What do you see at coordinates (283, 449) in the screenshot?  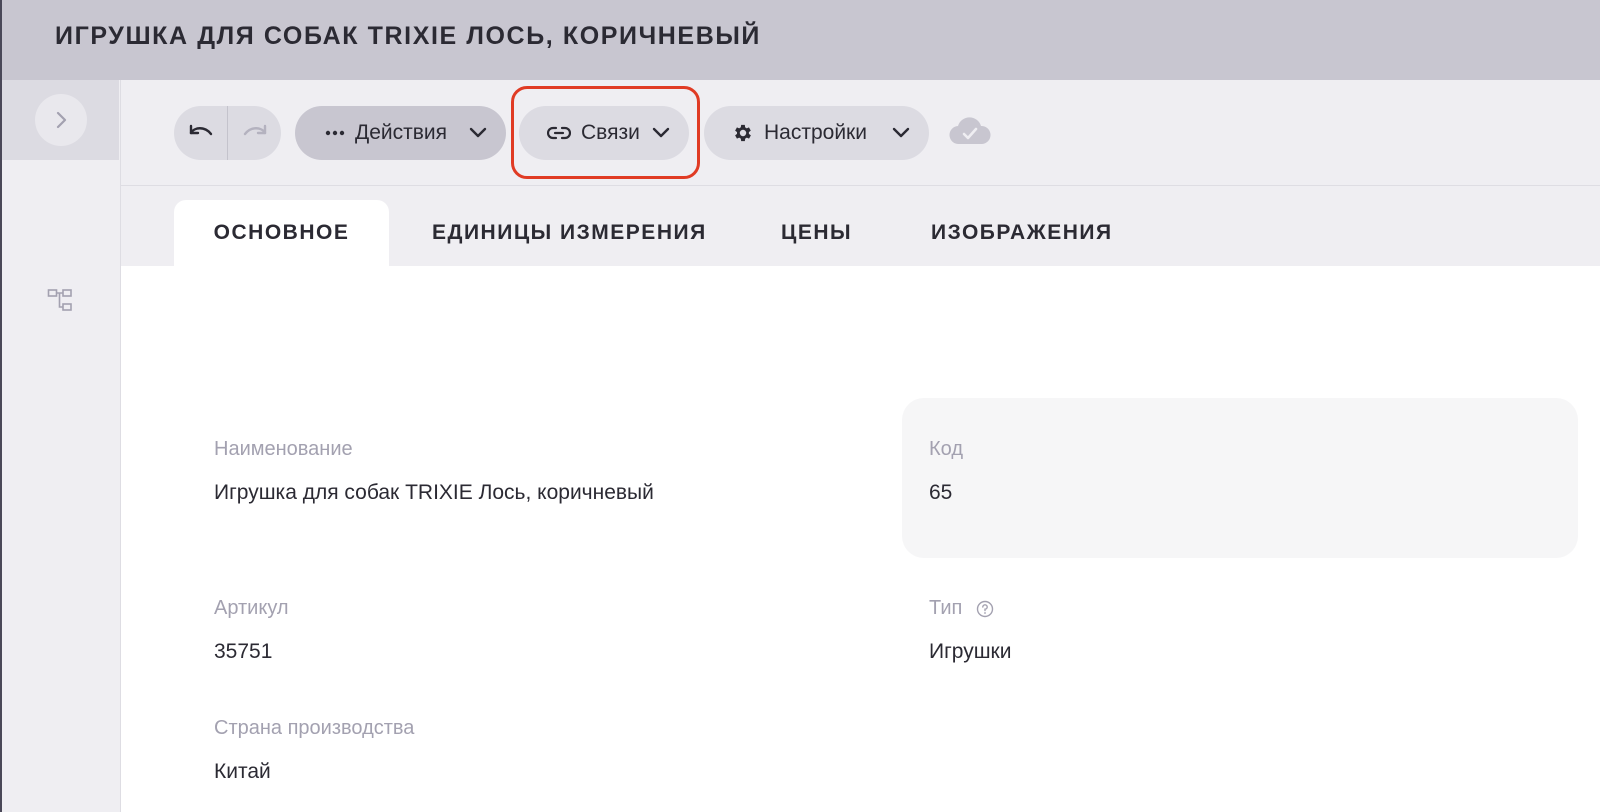 I see `name-label: Наименование` at bounding box center [283, 449].